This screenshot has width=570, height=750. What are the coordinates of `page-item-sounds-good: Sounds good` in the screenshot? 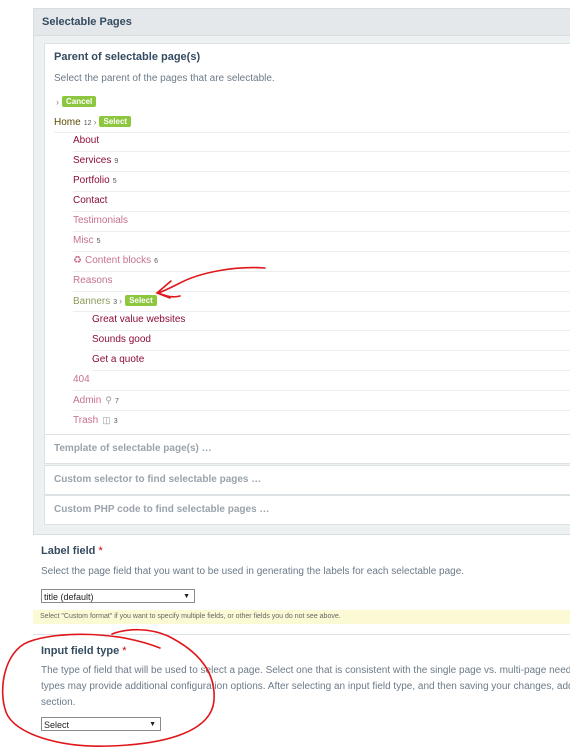 It's located at (331, 340).